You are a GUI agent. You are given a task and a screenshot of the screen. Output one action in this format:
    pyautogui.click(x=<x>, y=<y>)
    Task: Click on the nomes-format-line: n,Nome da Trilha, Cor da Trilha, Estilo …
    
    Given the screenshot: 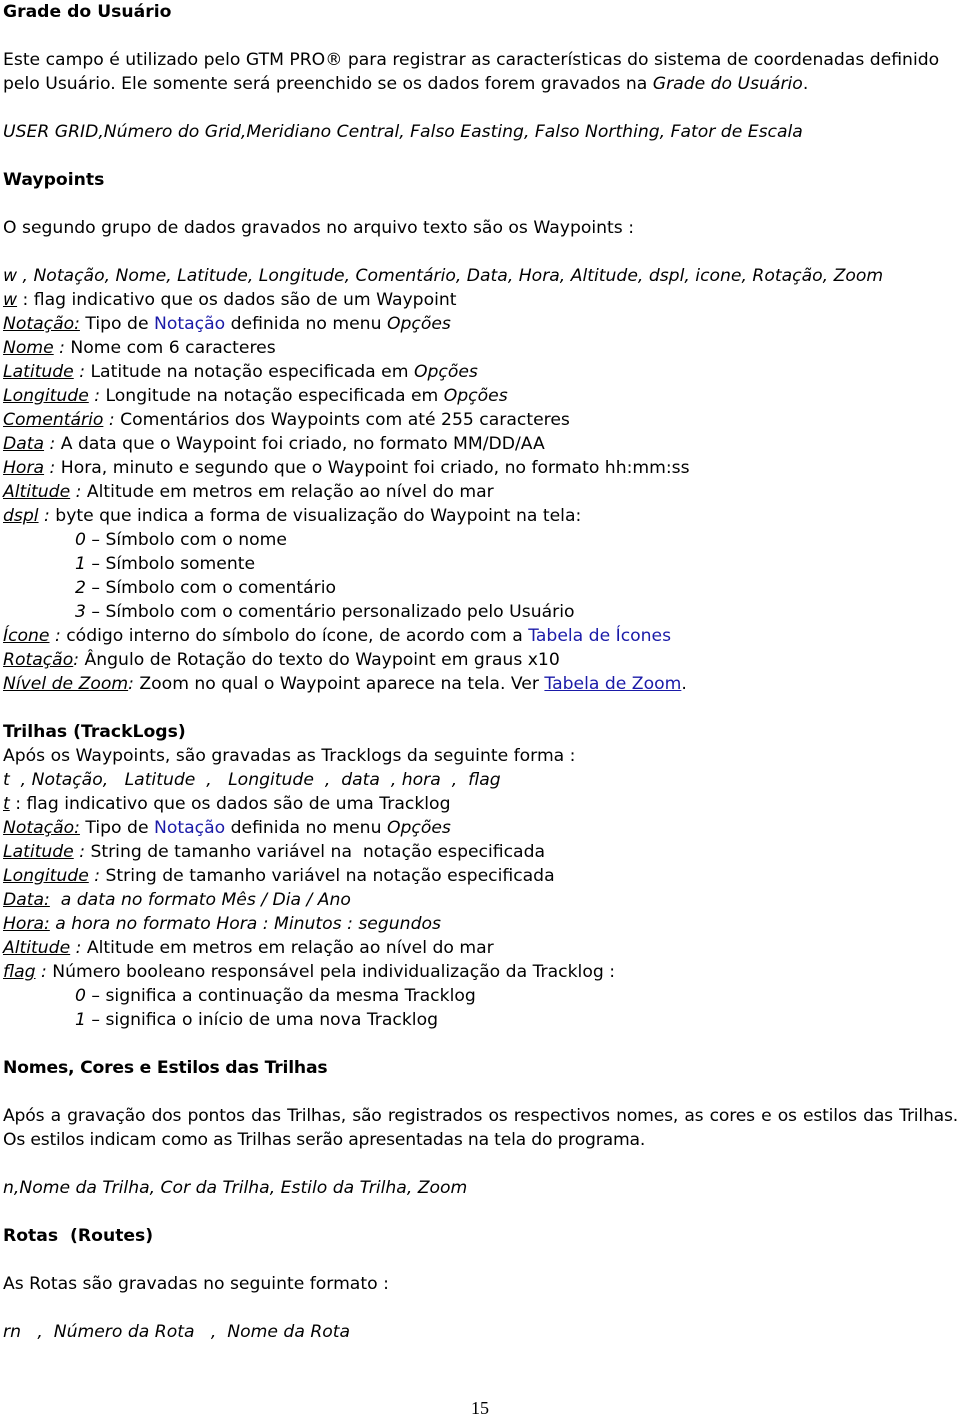 What is the action you would take?
    pyautogui.click(x=235, y=1188)
    